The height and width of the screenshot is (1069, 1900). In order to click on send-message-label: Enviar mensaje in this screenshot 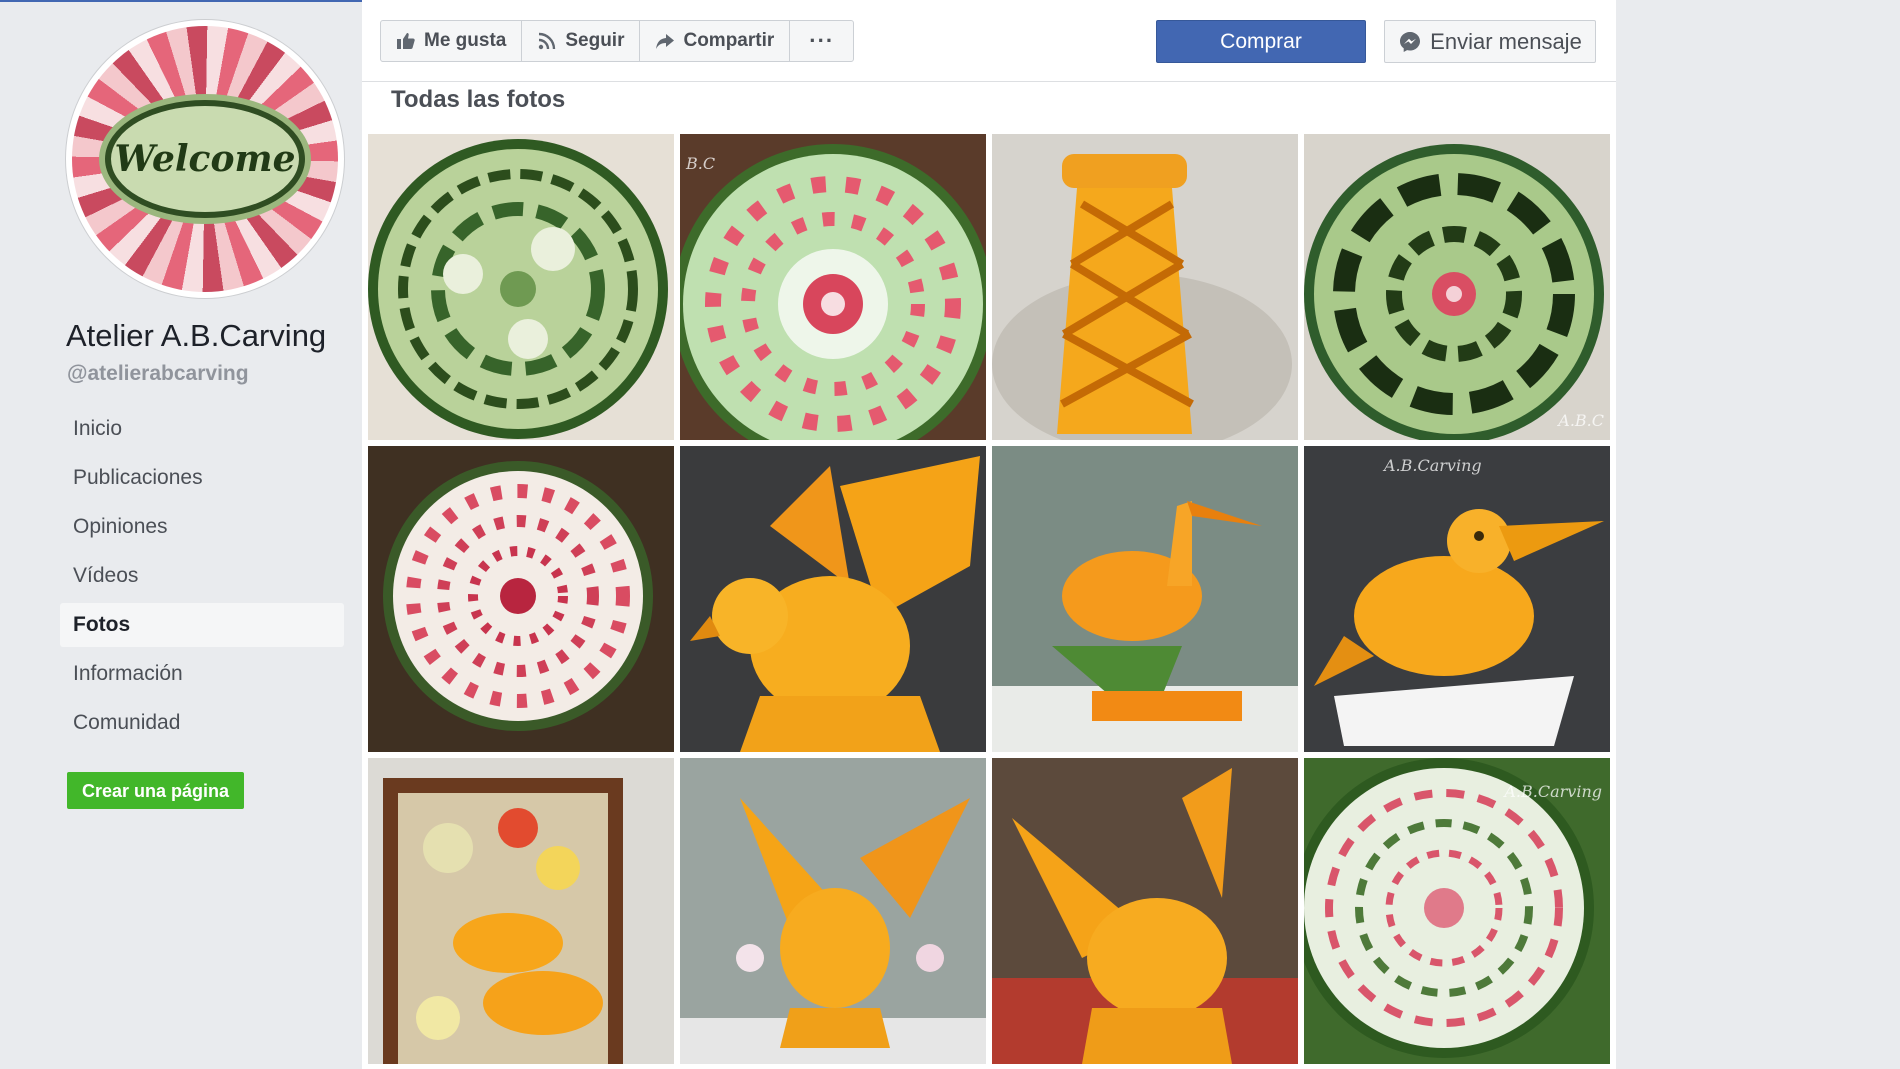, I will do `click(1506, 41)`.